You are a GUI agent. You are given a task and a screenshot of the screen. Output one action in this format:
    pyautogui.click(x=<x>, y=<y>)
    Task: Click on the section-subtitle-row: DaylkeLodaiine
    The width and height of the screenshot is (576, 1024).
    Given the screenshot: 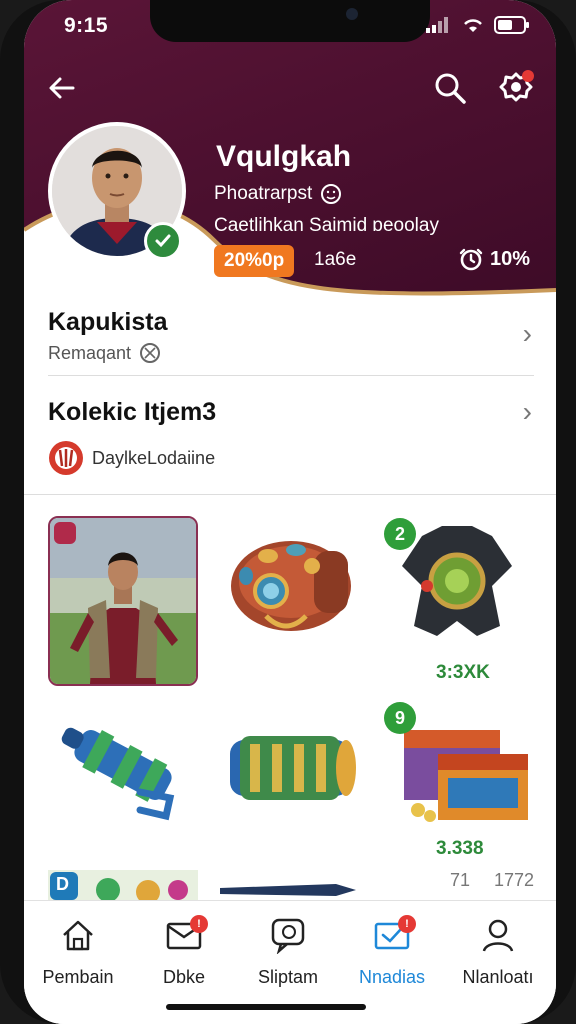 What is the action you would take?
    pyautogui.click(x=131, y=458)
    